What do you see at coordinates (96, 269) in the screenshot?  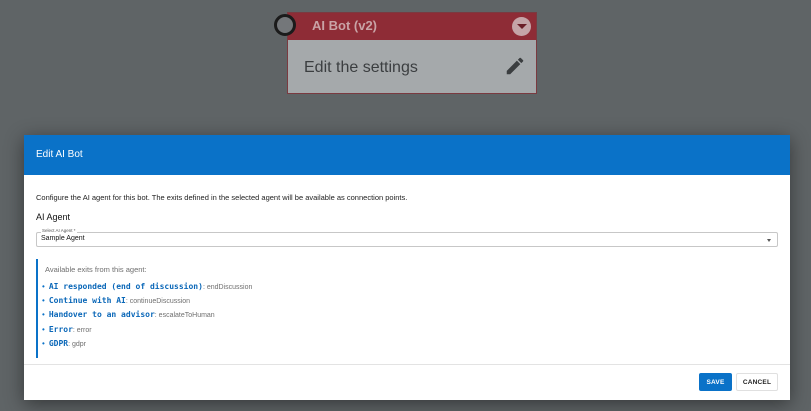 I see `exits-intro: Available exits from this agent:` at bounding box center [96, 269].